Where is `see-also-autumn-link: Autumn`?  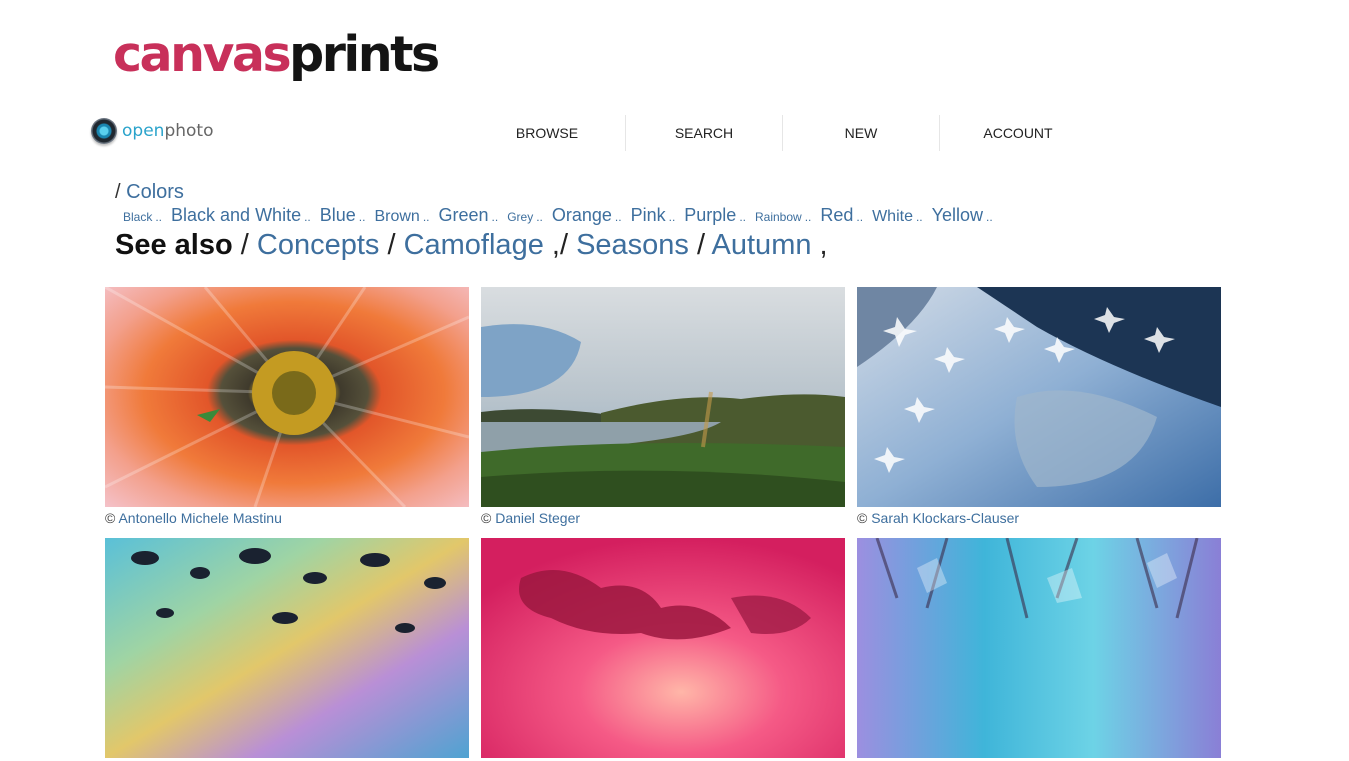 see-also-autumn-link: Autumn is located at coordinates (762, 245).